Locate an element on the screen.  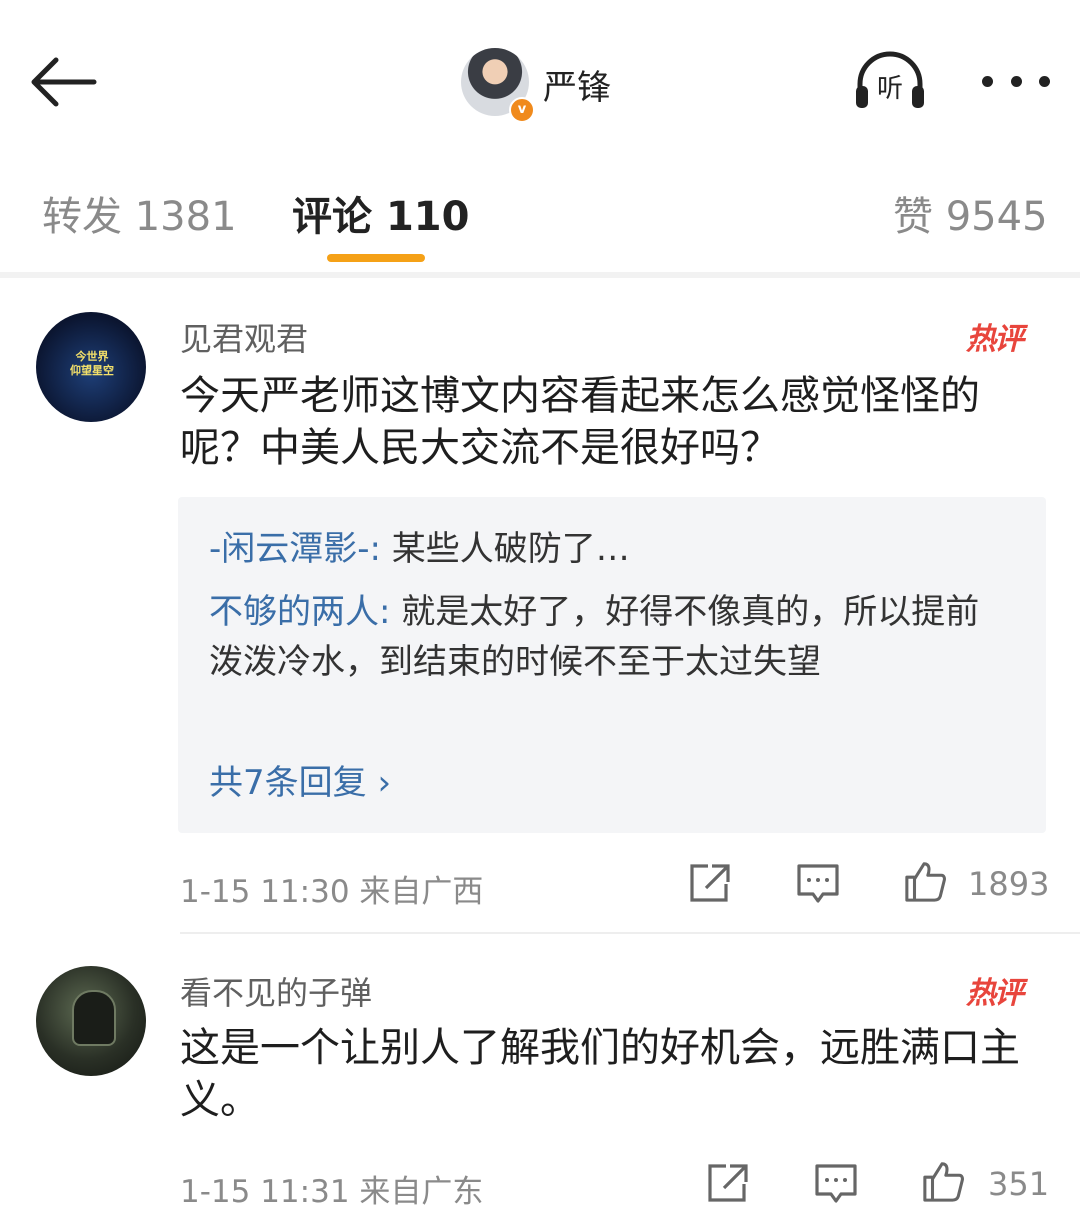
like-count: 1893 is located at coordinates (1009, 884).